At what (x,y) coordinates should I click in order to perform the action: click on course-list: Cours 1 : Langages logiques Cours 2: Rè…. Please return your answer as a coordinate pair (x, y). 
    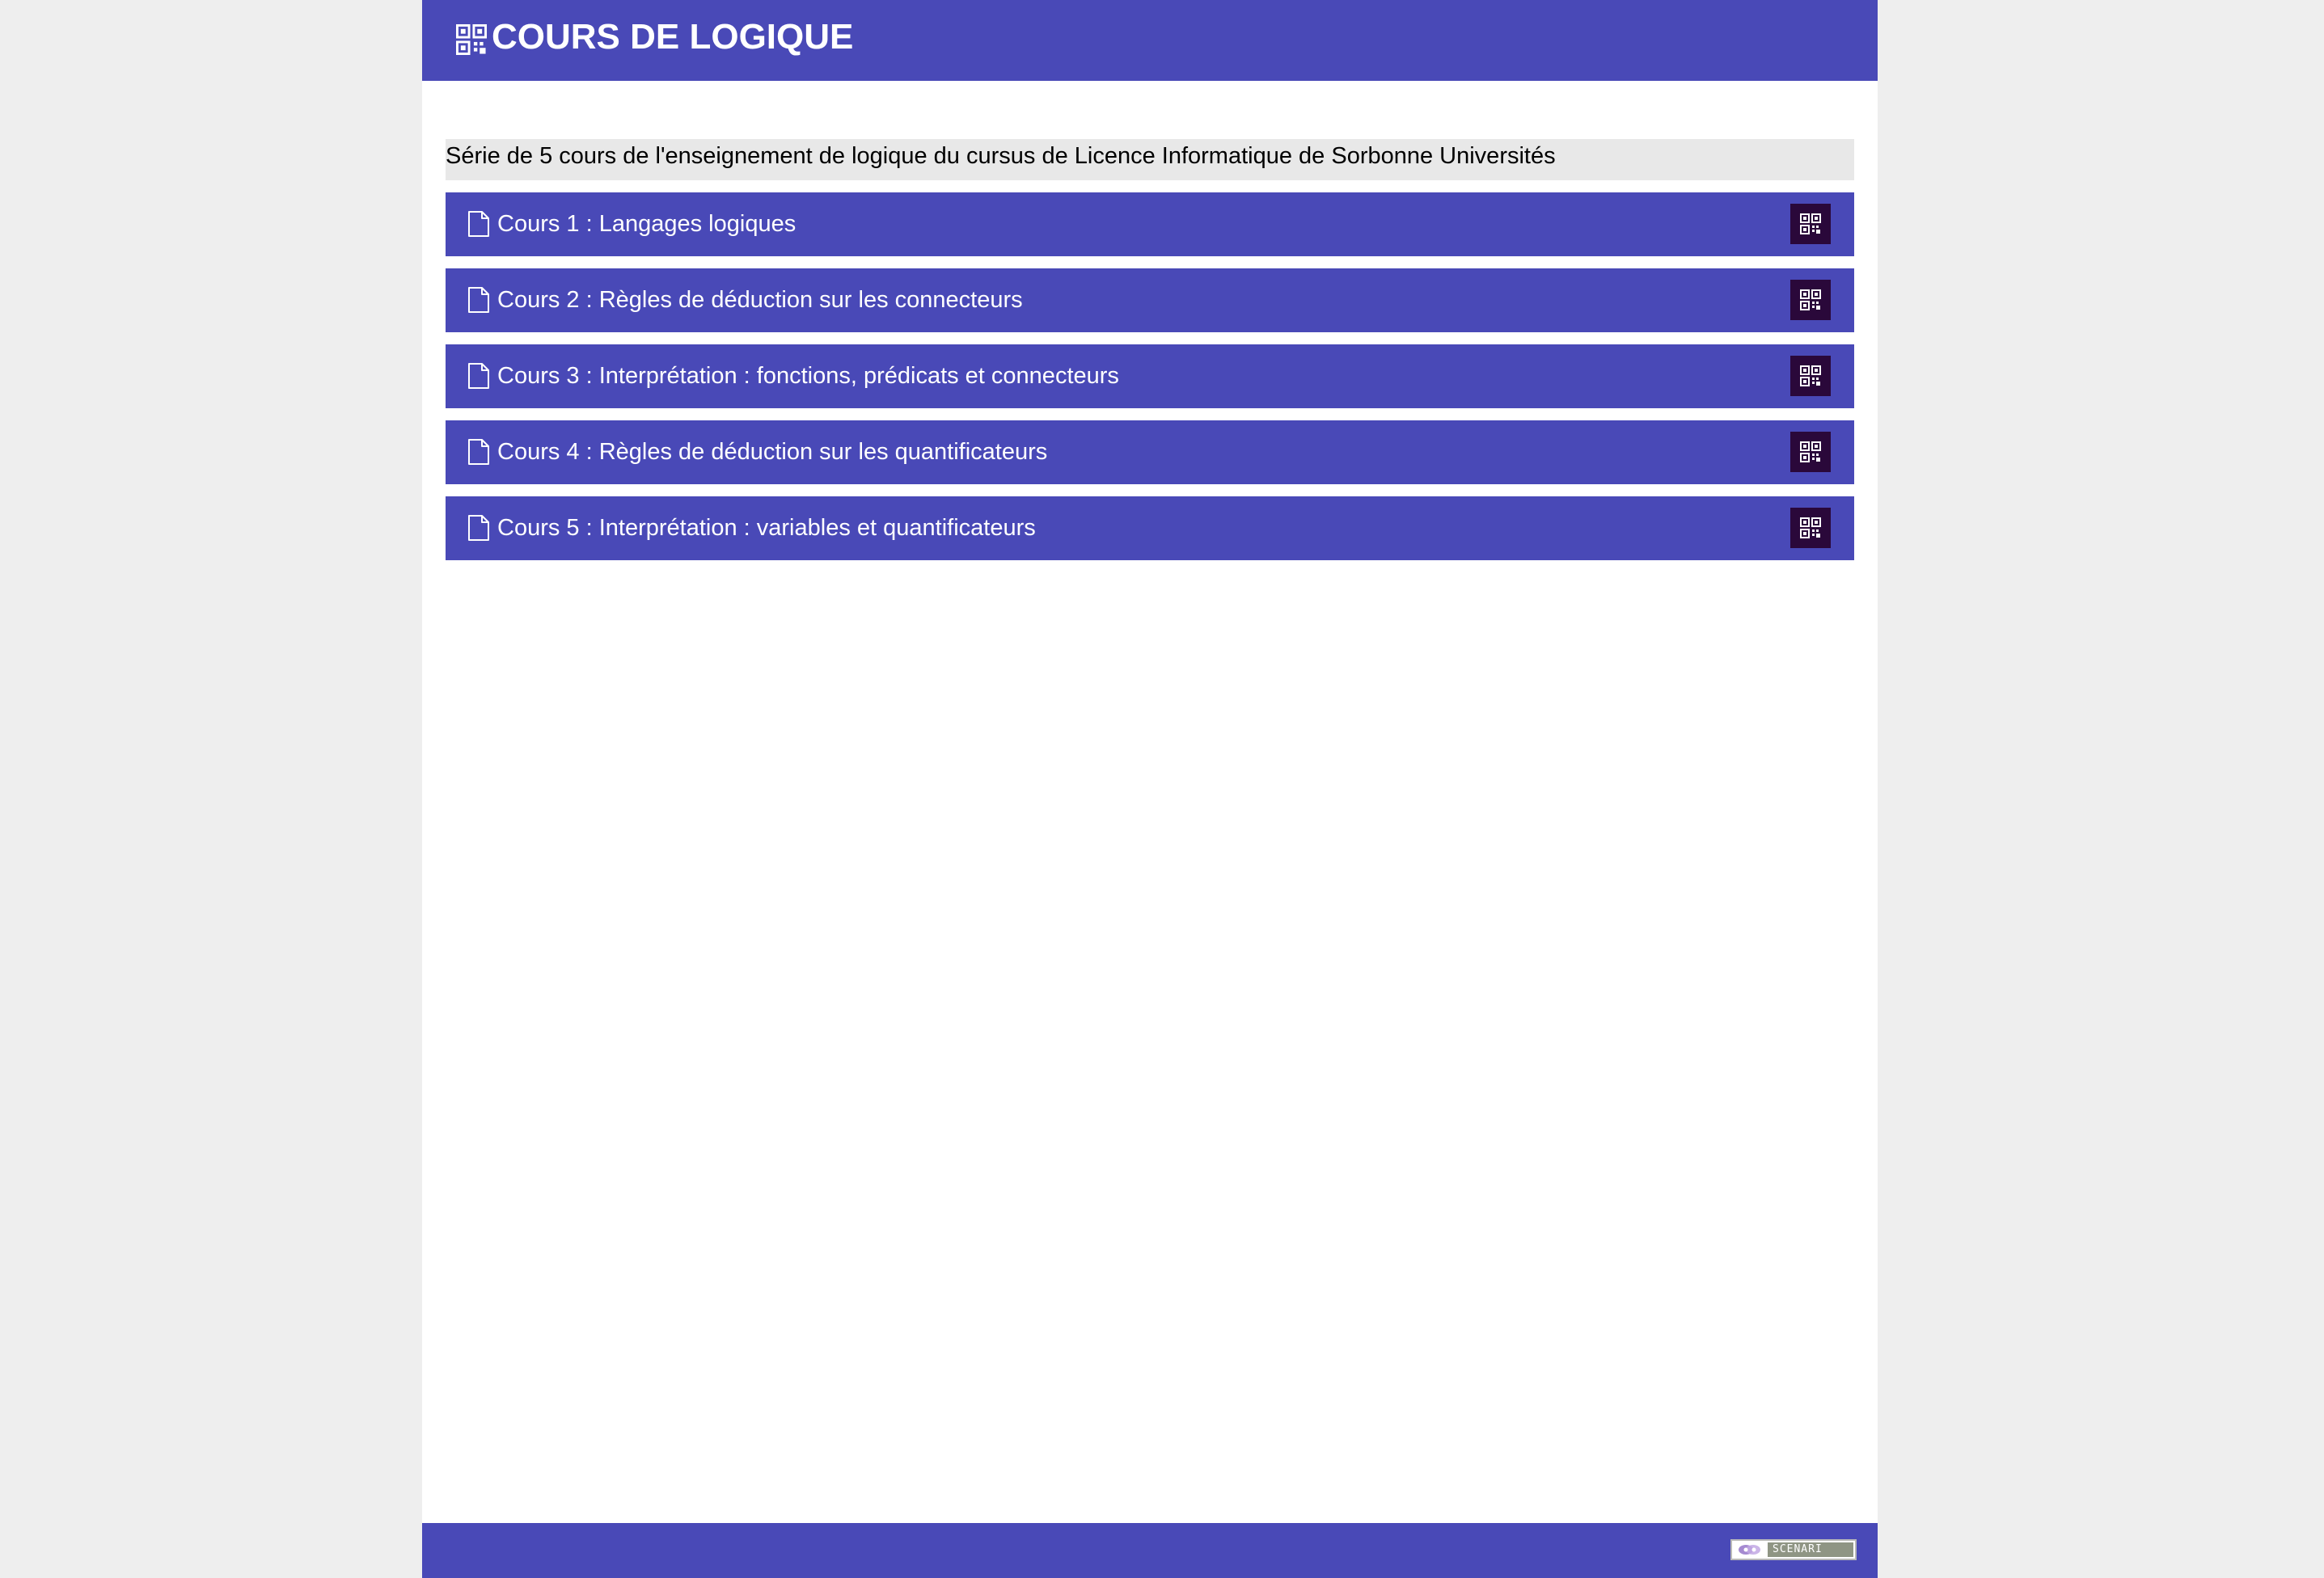
    Looking at the image, I should click on (1150, 382).